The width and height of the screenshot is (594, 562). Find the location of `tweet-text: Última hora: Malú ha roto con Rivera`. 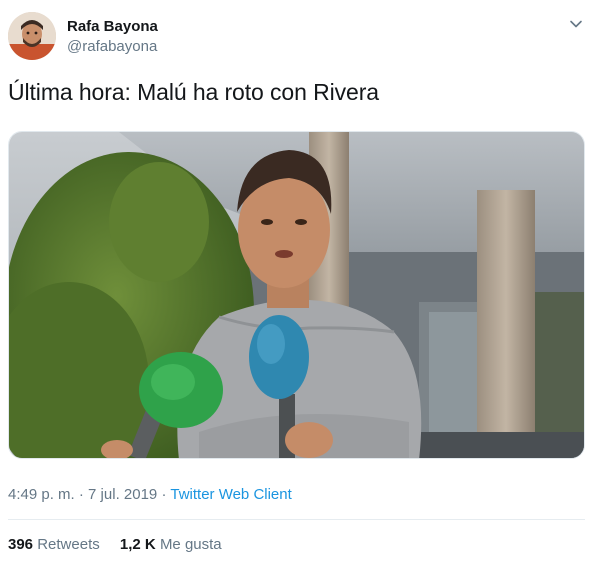

tweet-text: Última hora: Malú ha roto con Rivera is located at coordinates (193, 92).